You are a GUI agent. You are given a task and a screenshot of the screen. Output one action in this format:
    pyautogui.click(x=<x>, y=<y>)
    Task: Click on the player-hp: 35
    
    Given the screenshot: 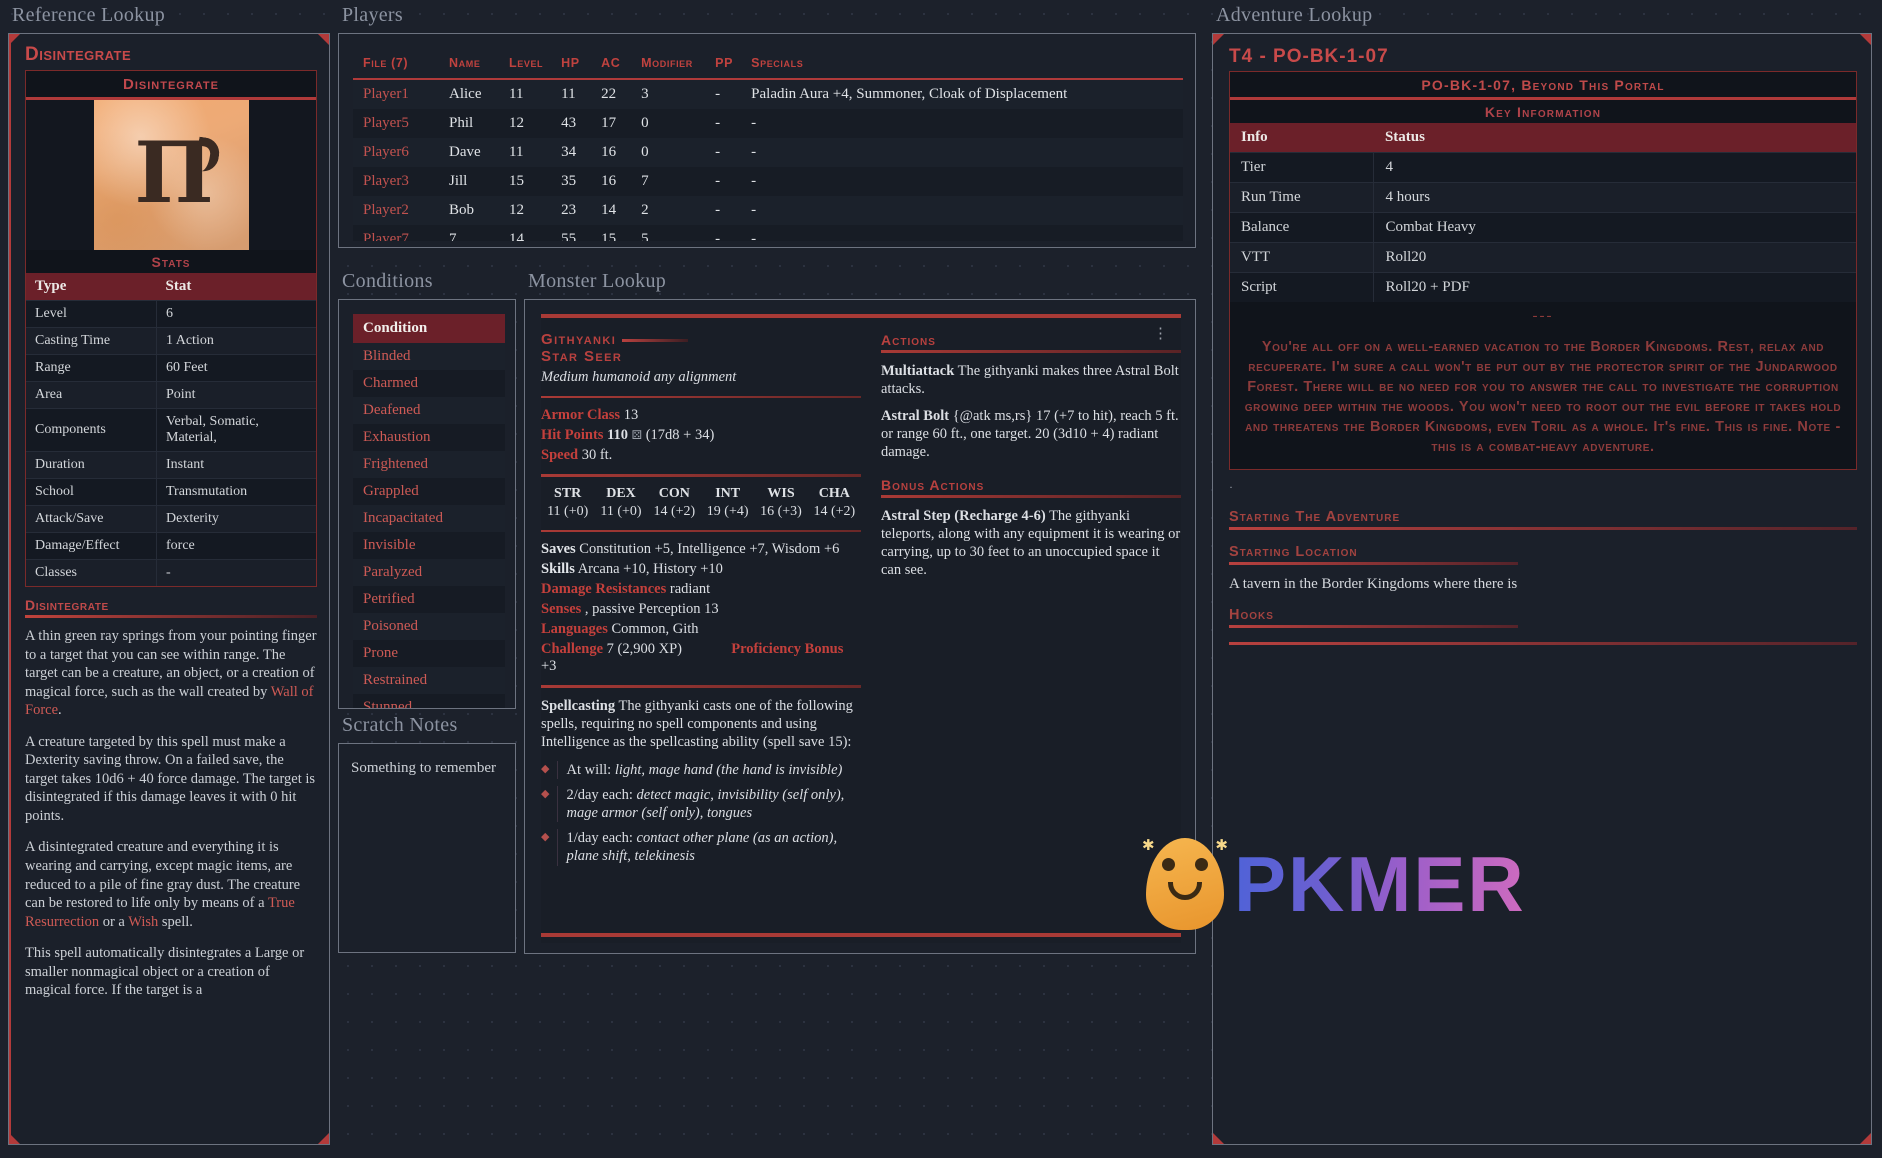 What is the action you would take?
    pyautogui.click(x=571, y=181)
    